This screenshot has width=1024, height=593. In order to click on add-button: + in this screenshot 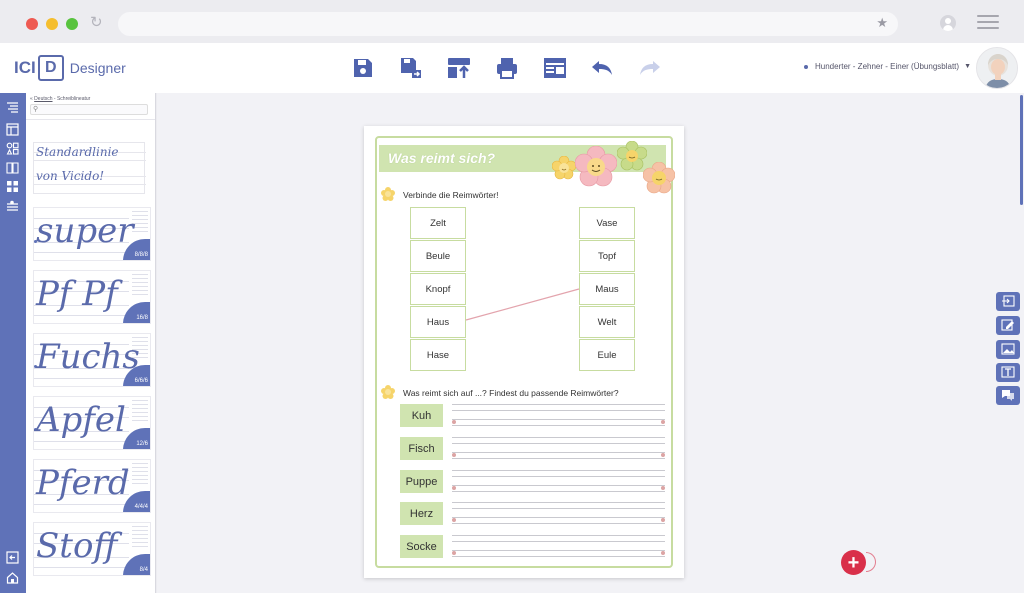, I will do `click(853, 562)`.